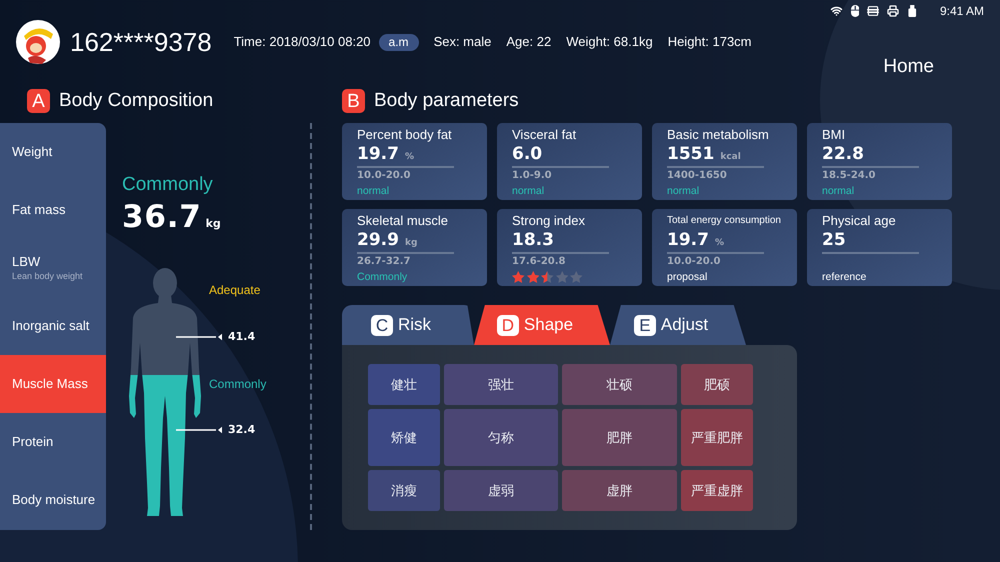  Describe the element at coordinates (242, 337) in the screenshot. I see `marker-value: 41.4` at that location.